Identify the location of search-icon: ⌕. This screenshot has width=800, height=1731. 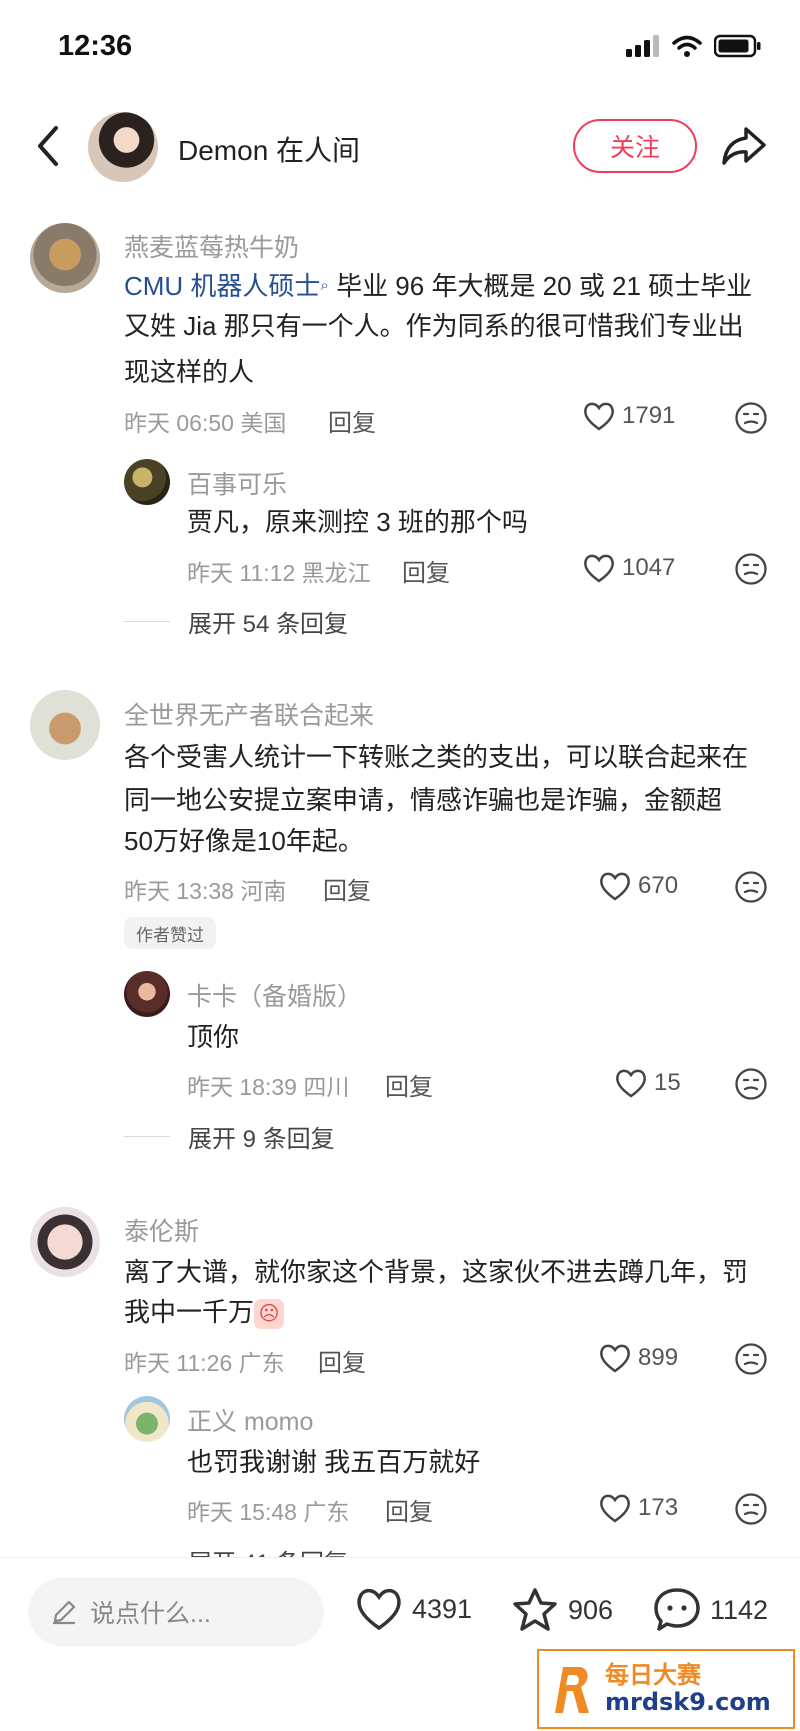
(324, 285).